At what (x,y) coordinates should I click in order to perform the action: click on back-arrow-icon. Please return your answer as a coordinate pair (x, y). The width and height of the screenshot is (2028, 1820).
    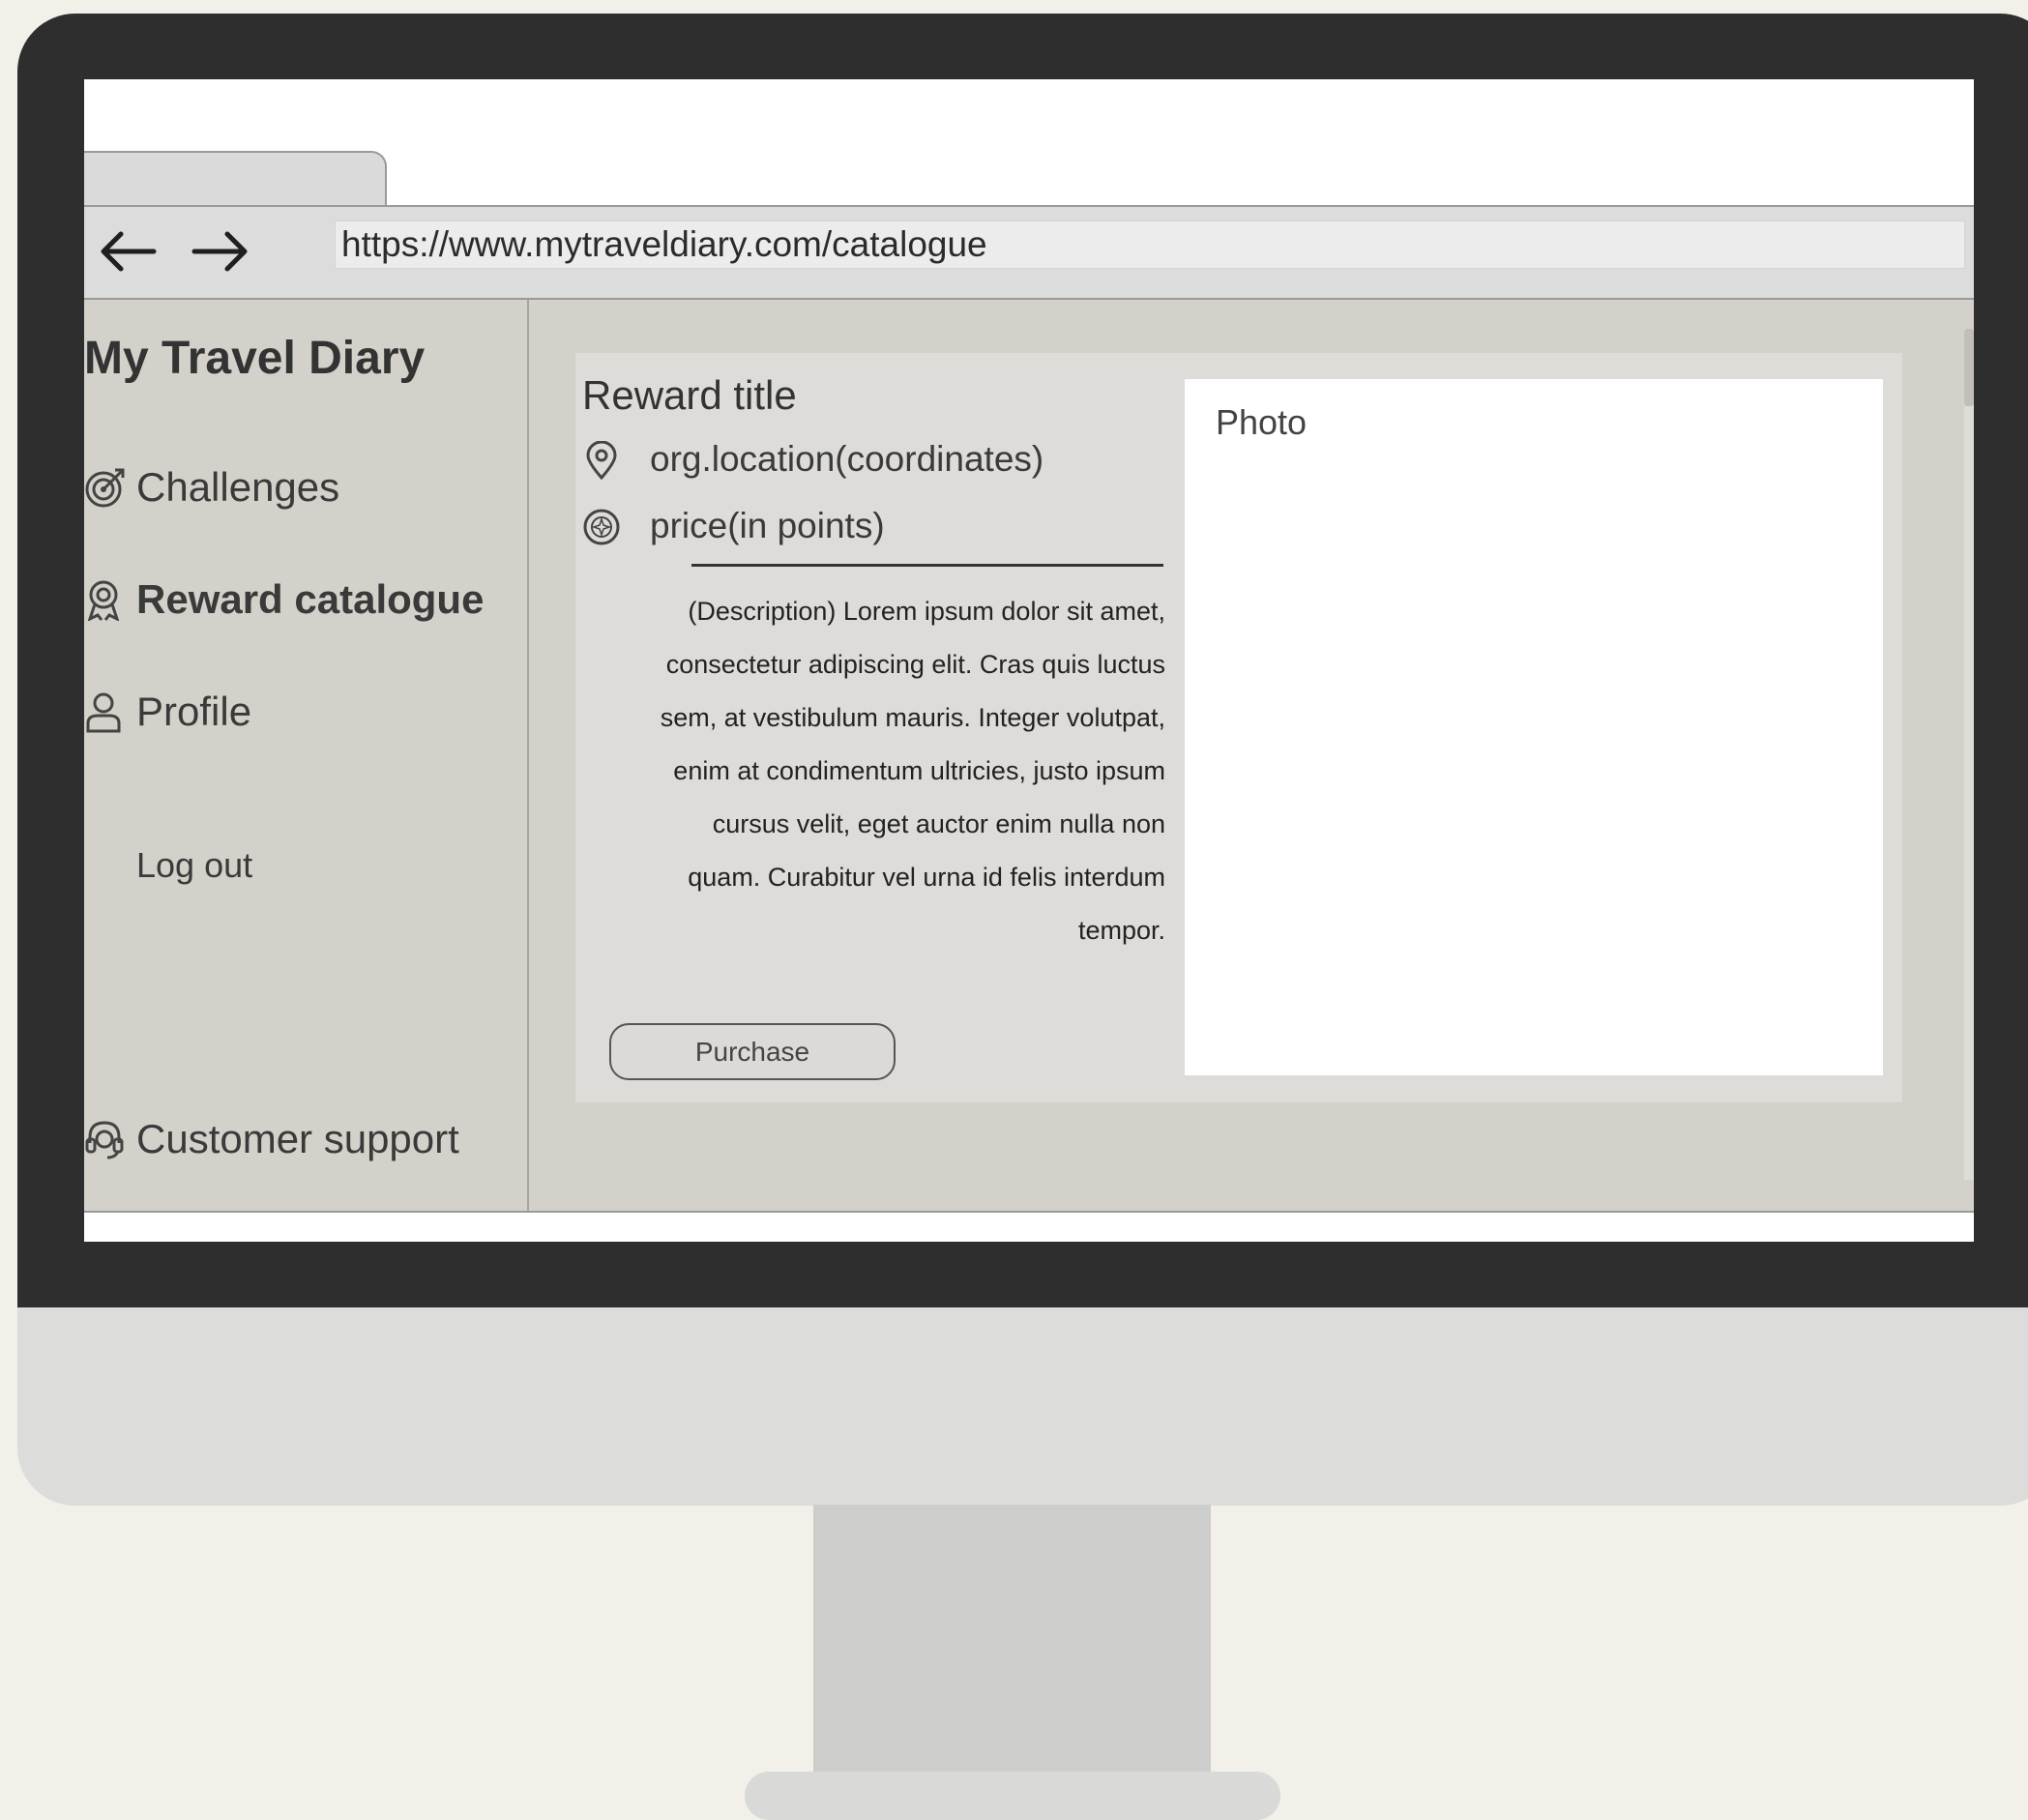
    Looking at the image, I should click on (127, 252).